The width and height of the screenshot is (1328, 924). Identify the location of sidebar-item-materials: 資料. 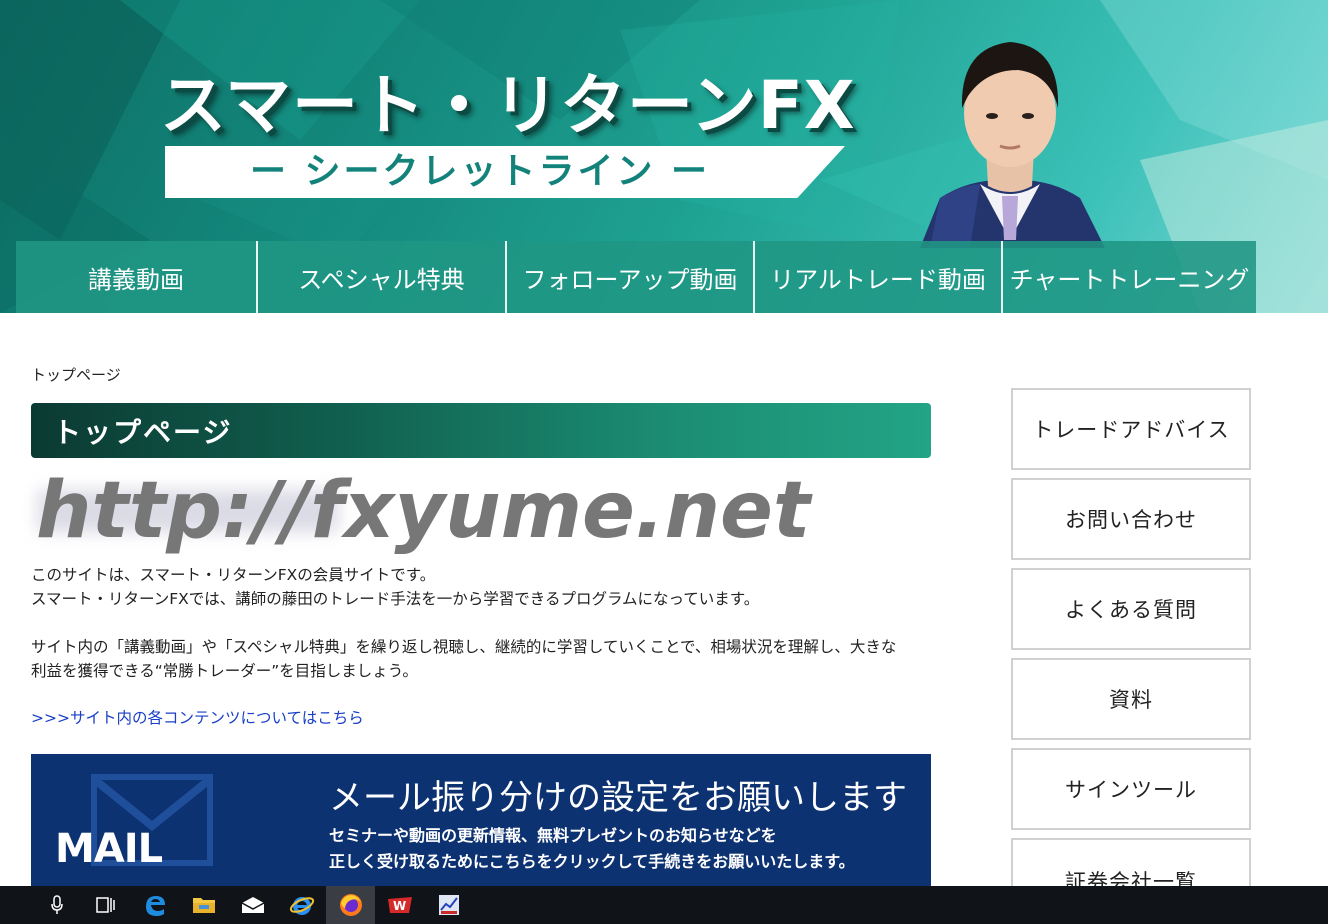
(1131, 699).